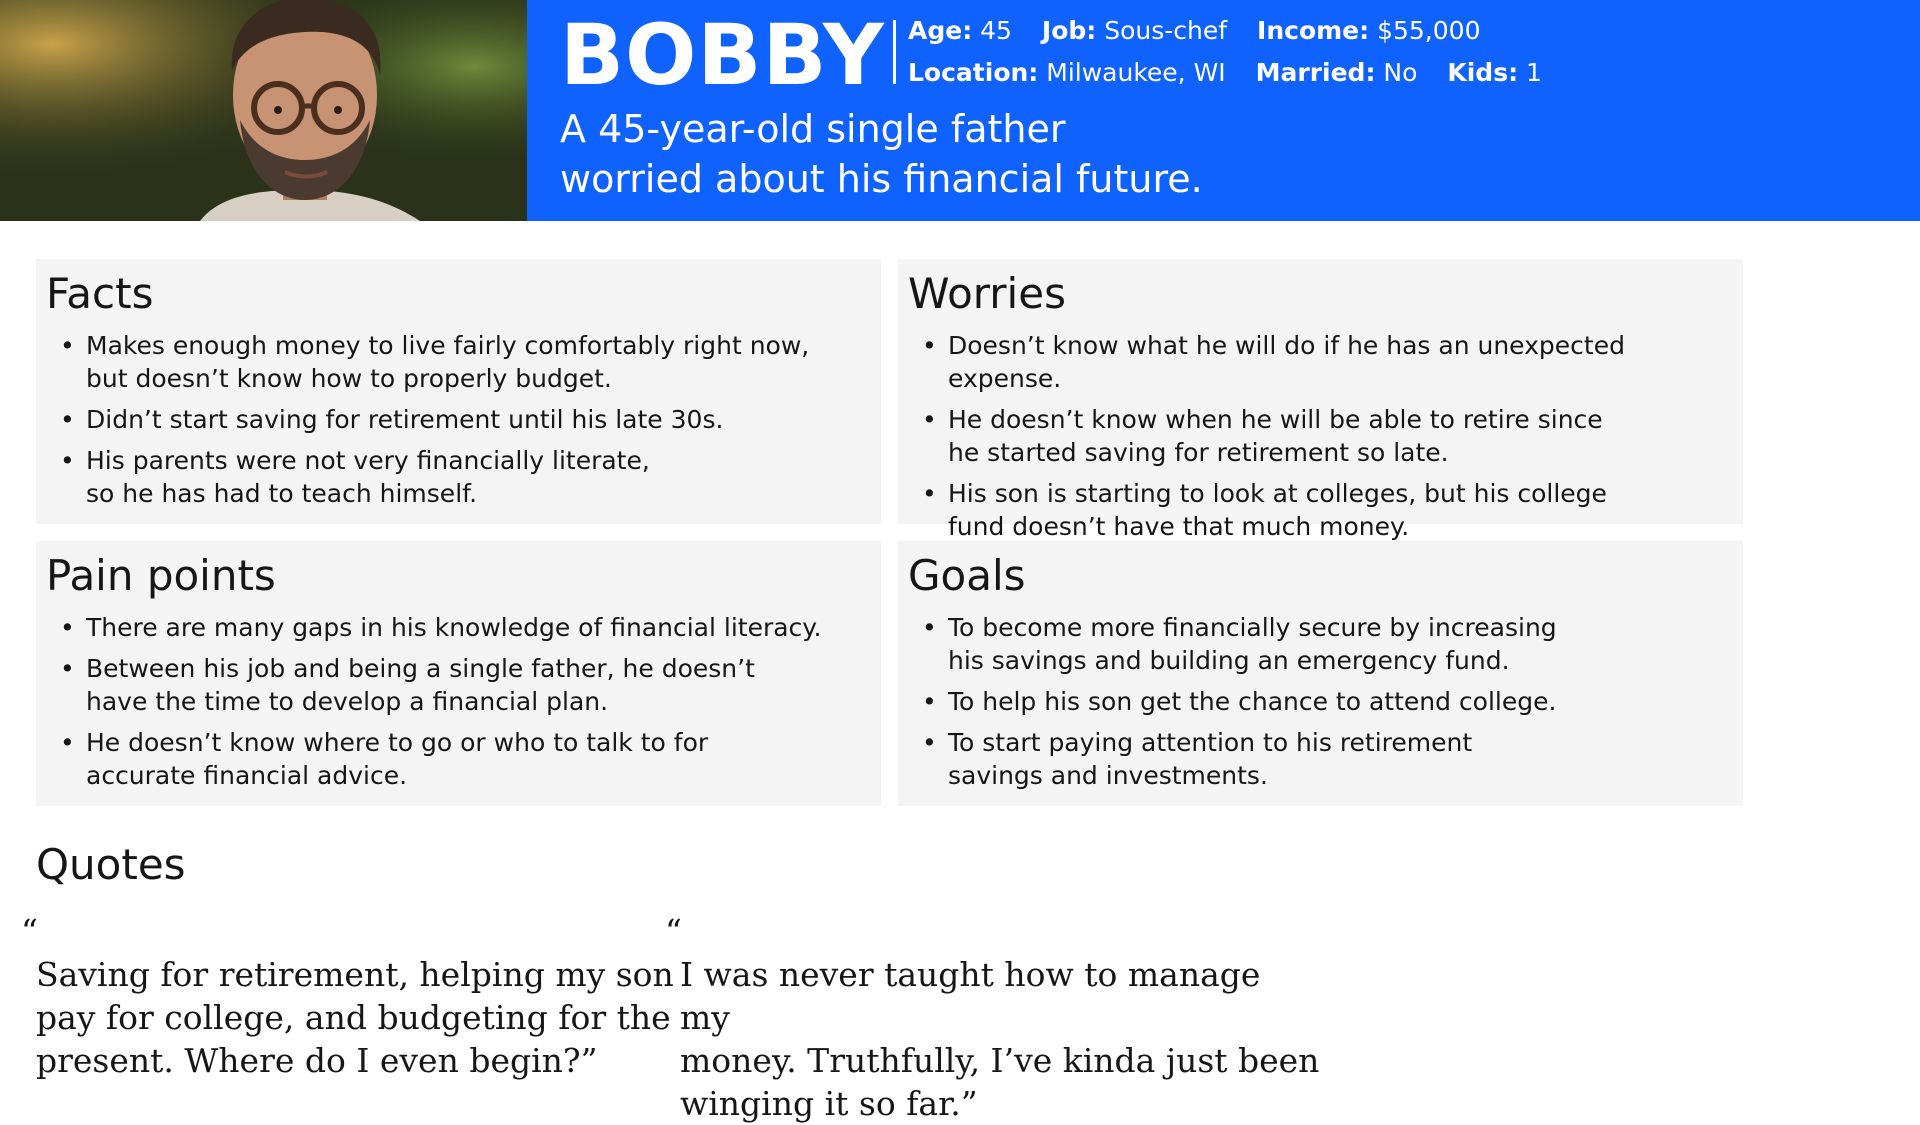  I want to click on meta-income: Income: $55,000, so click(1368, 30).